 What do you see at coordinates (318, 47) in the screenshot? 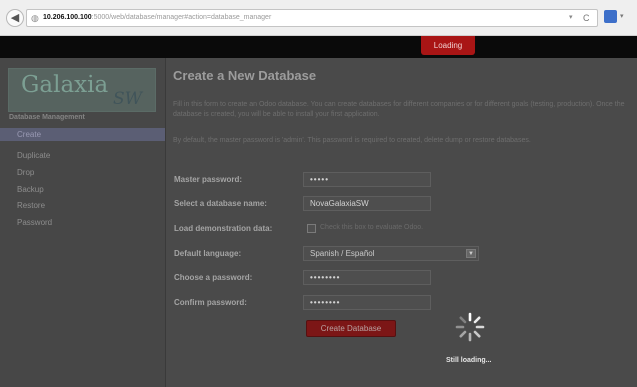
I see `app-topbar: Loading` at bounding box center [318, 47].